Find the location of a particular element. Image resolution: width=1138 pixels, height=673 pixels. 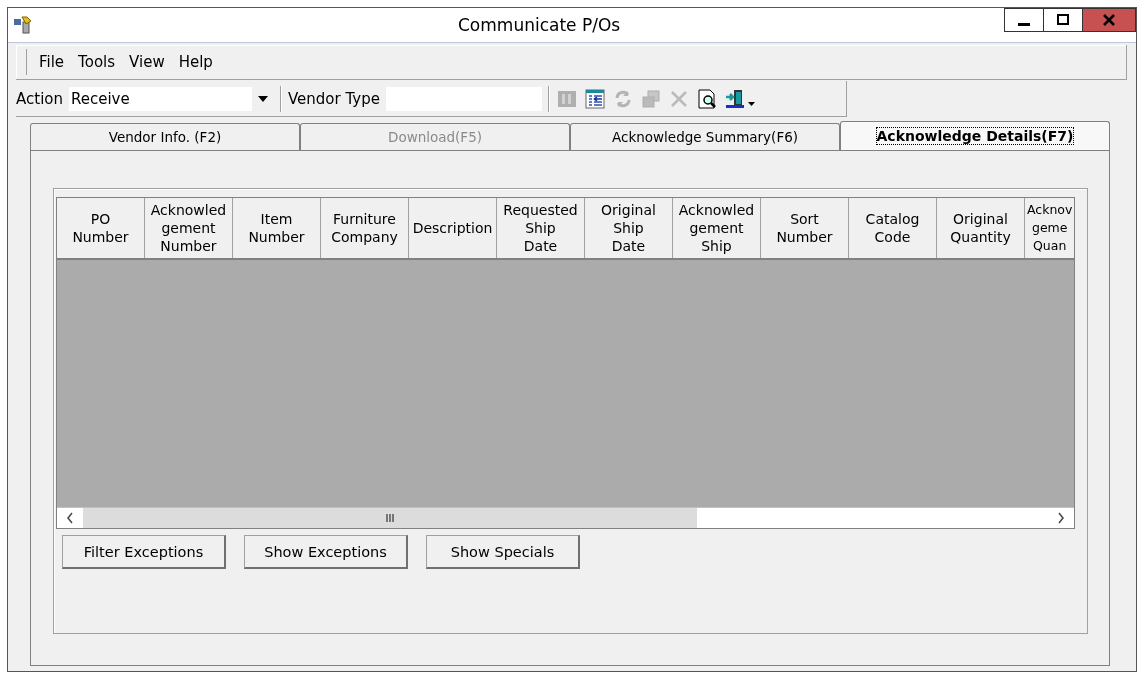

door-arrow-icon is located at coordinates (734, 98).